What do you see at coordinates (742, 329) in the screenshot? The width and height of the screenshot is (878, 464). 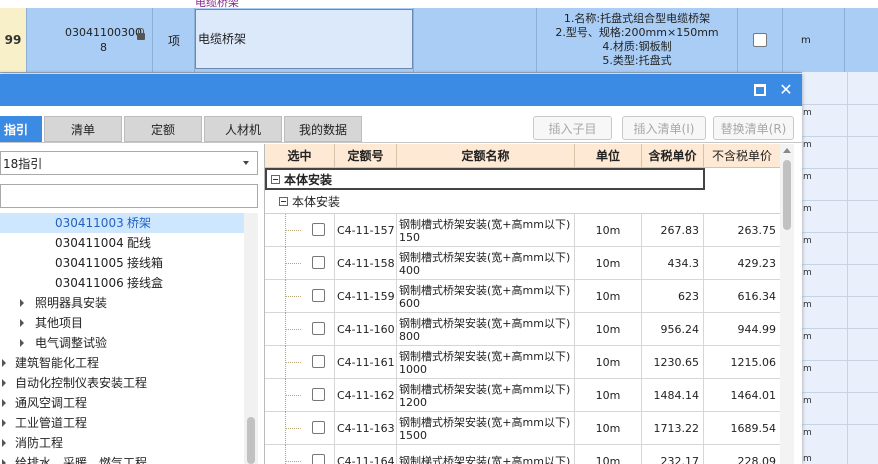 I see `notax-price-cell: 944.99` at bounding box center [742, 329].